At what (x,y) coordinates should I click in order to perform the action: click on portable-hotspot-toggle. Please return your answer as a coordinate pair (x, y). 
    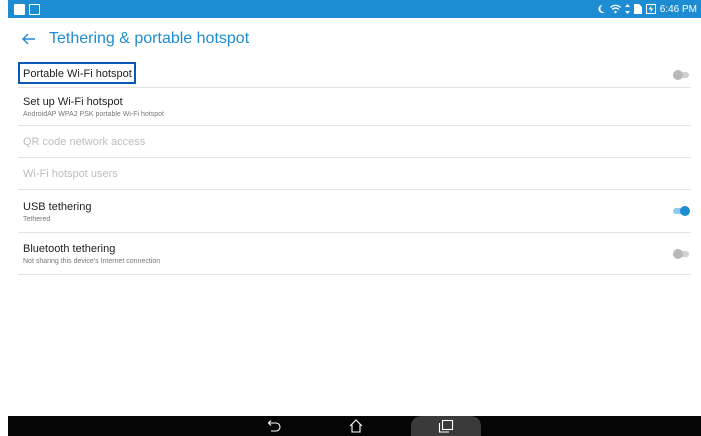
    Looking at the image, I should click on (681, 75).